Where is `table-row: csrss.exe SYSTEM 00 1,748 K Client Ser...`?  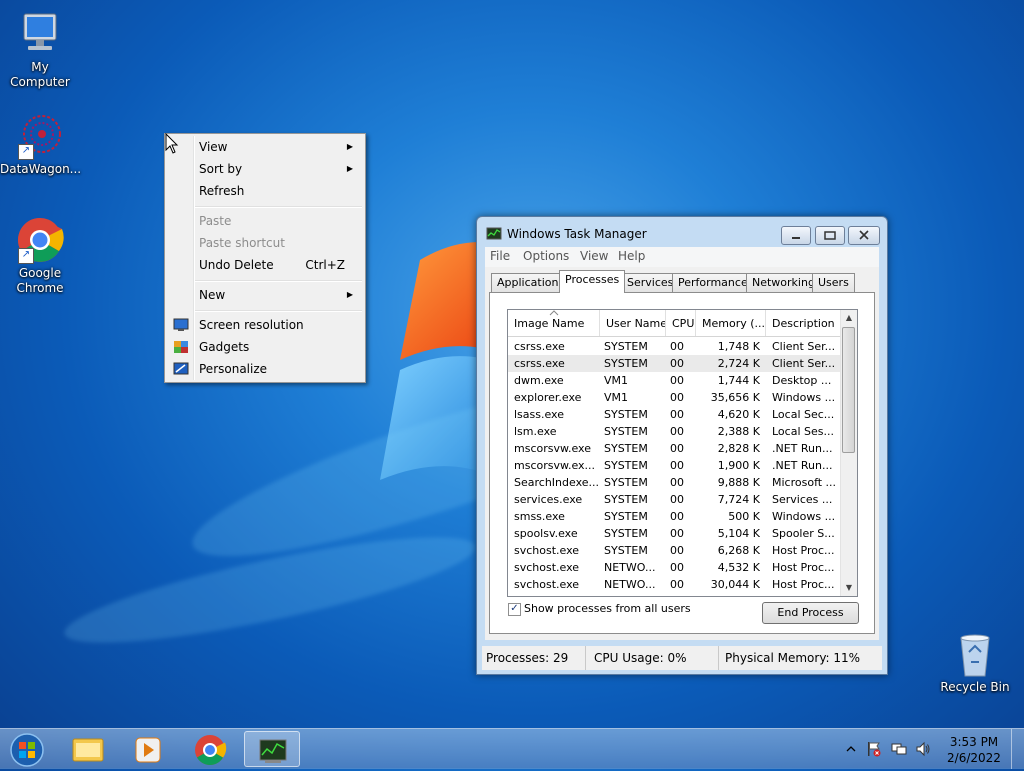
table-row: csrss.exe SYSTEM 00 1,748 K Client Ser... is located at coordinates (674, 346).